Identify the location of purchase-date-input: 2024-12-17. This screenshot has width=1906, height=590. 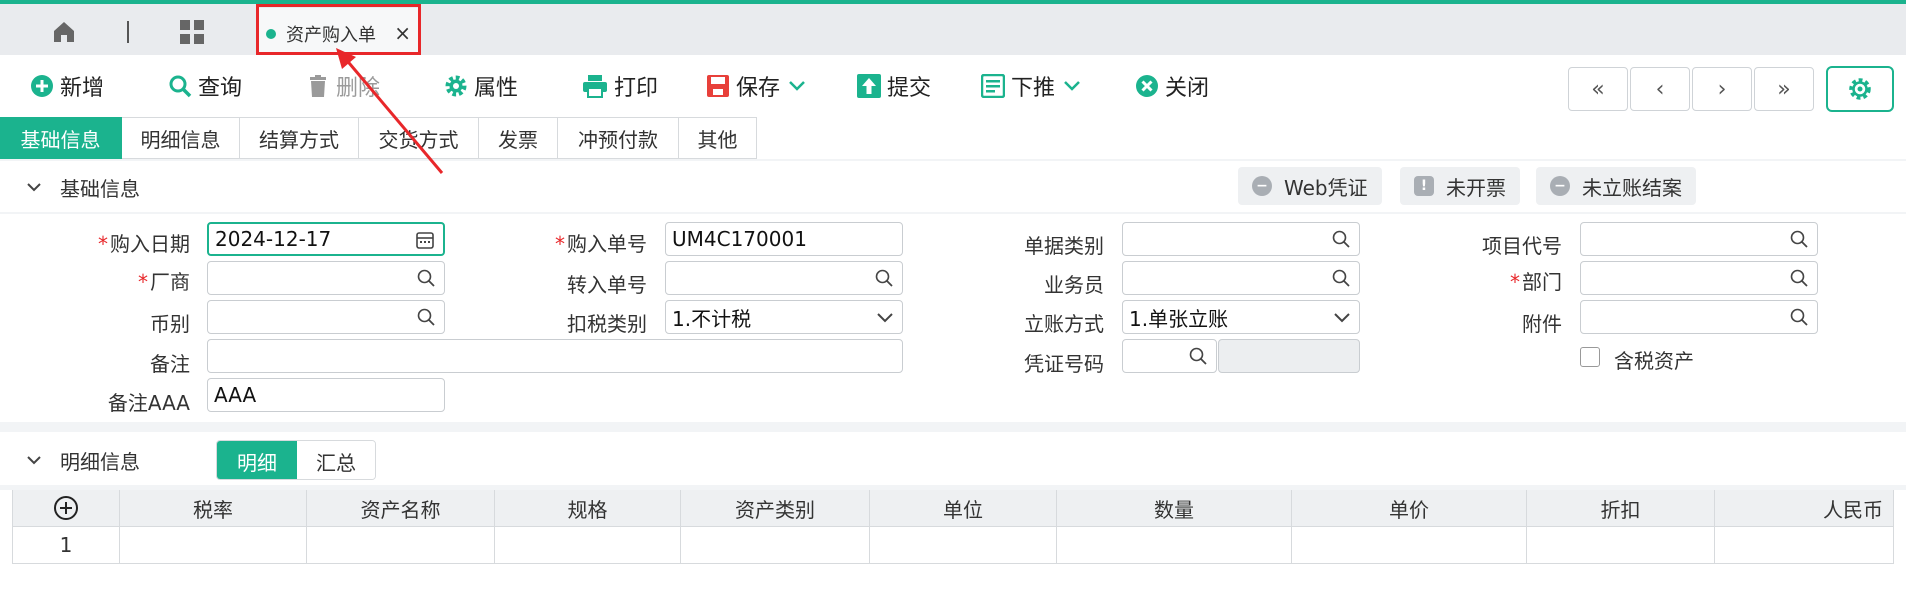
(326, 239).